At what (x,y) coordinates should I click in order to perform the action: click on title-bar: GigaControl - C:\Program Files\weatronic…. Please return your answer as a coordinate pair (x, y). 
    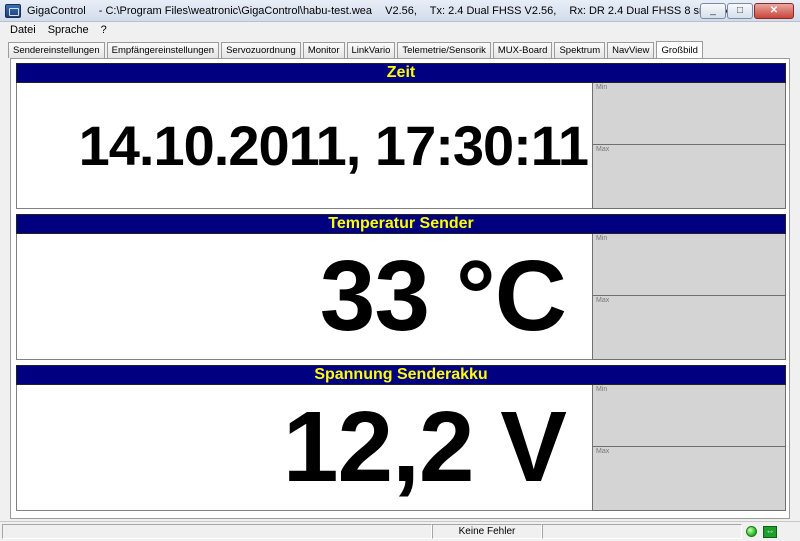
    Looking at the image, I should click on (400, 11).